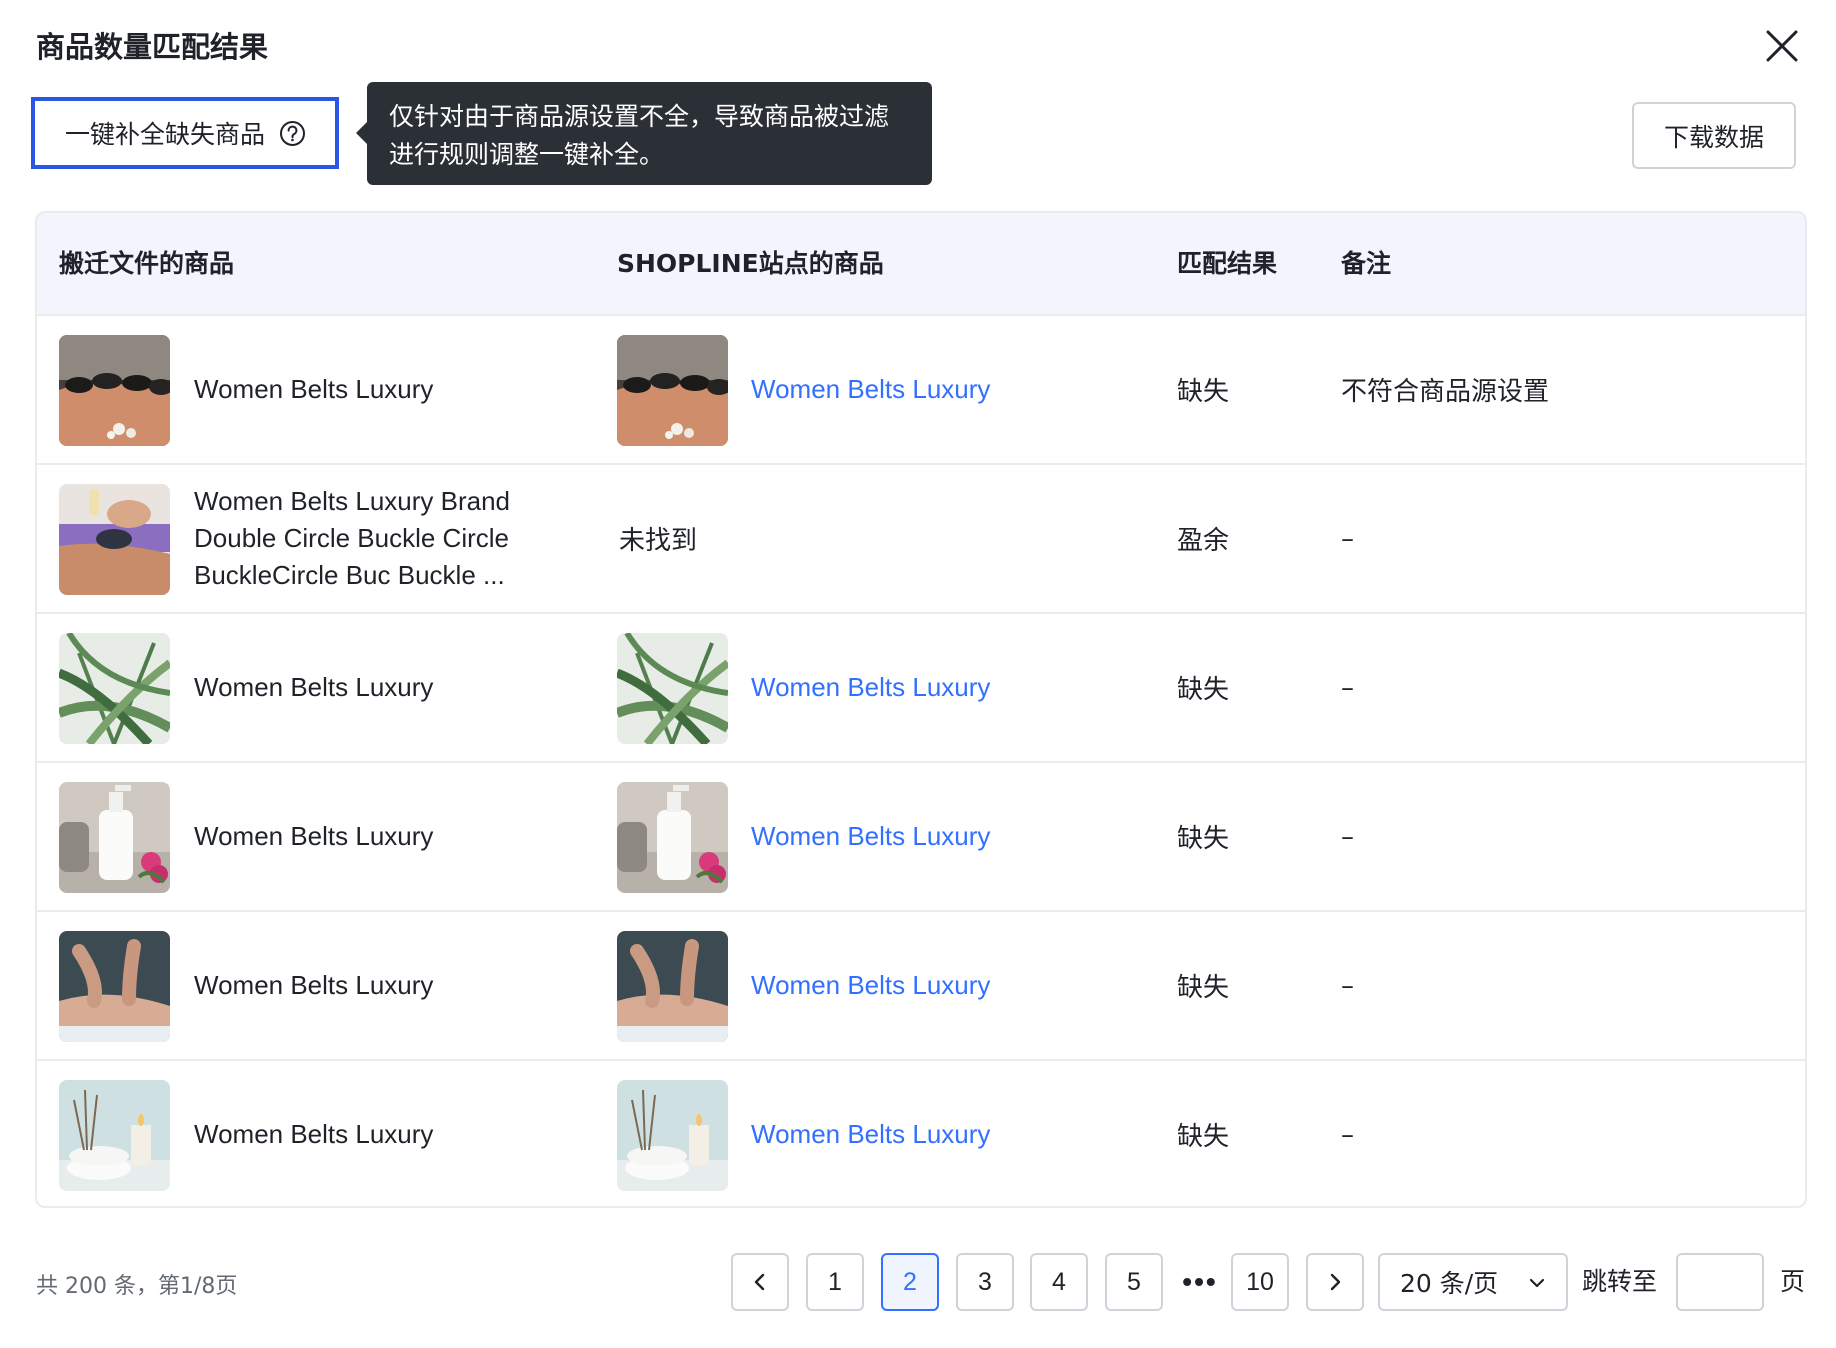 The height and width of the screenshot is (1348, 1836). Describe the element at coordinates (1366, 263) in the screenshot. I see `header-note: 备注` at that location.